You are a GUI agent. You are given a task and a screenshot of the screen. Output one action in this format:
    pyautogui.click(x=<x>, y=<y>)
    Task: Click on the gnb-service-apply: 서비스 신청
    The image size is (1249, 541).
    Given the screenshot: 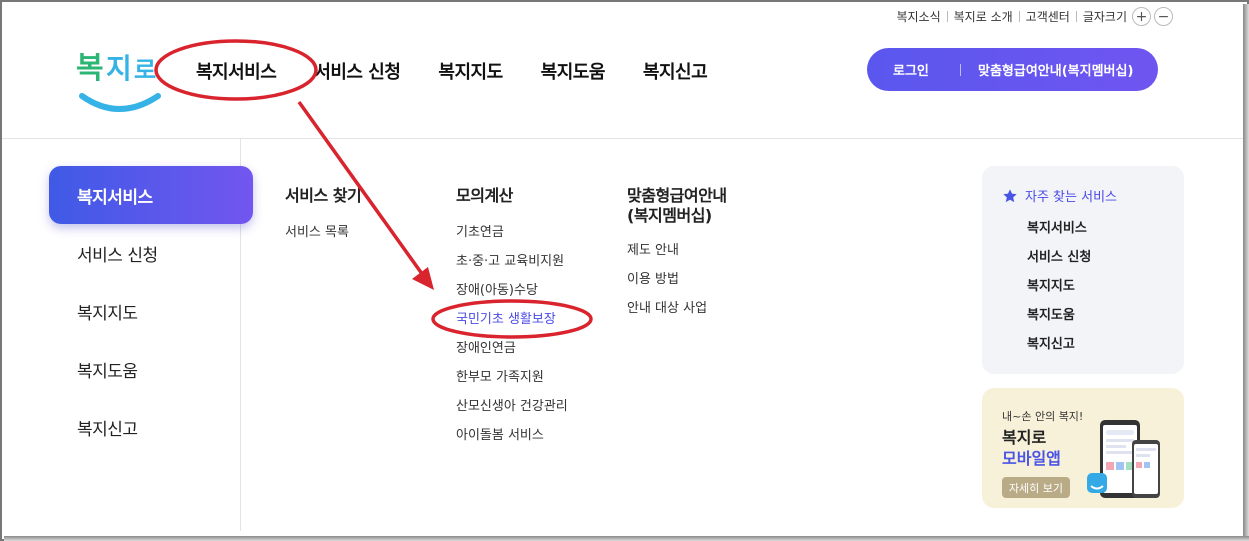 What is the action you would take?
    pyautogui.click(x=357, y=71)
    